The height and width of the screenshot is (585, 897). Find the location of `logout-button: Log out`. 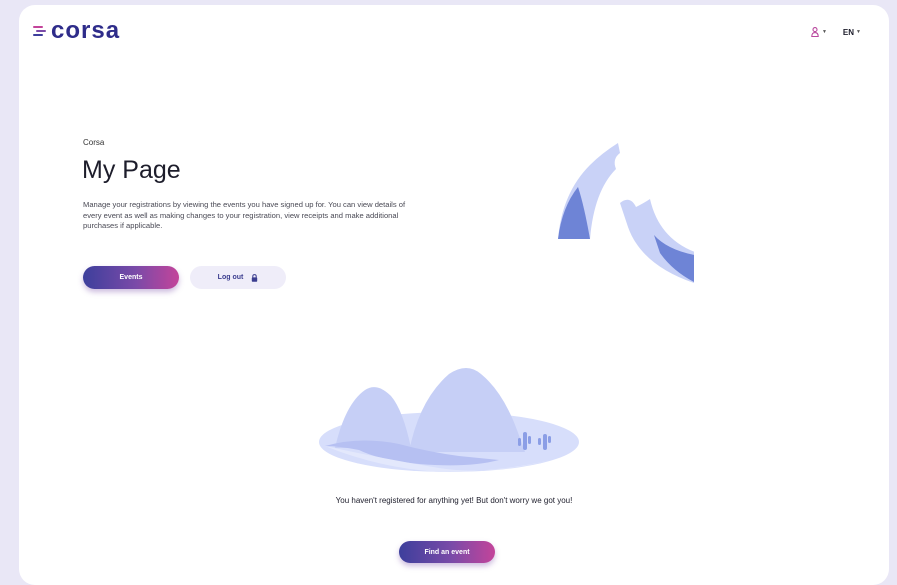

logout-button: Log out is located at coordinates (238, 277).